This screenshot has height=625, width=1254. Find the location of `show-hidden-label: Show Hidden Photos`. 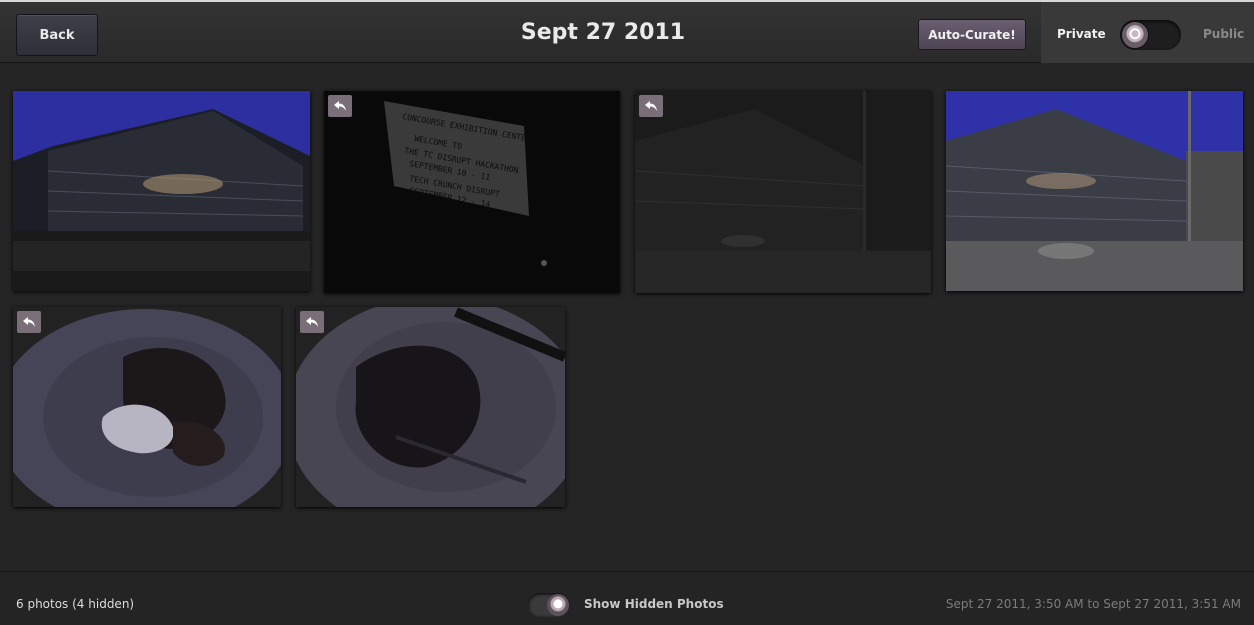

show-hidden-label: Show Hidden Photos is located at coordinates (654, 604).